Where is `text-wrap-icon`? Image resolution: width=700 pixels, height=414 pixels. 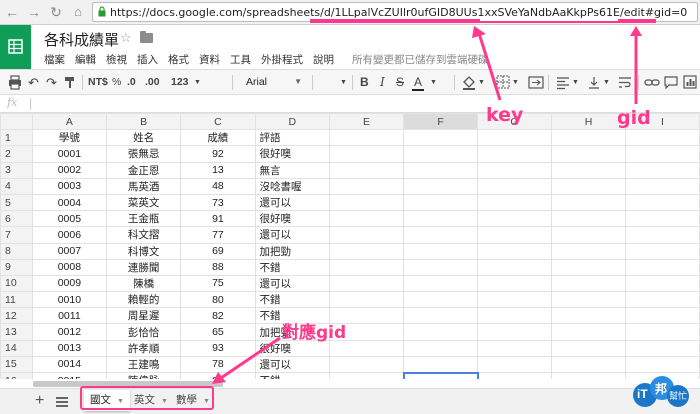
text-wrap-icon is located at coordinates (625, 82).